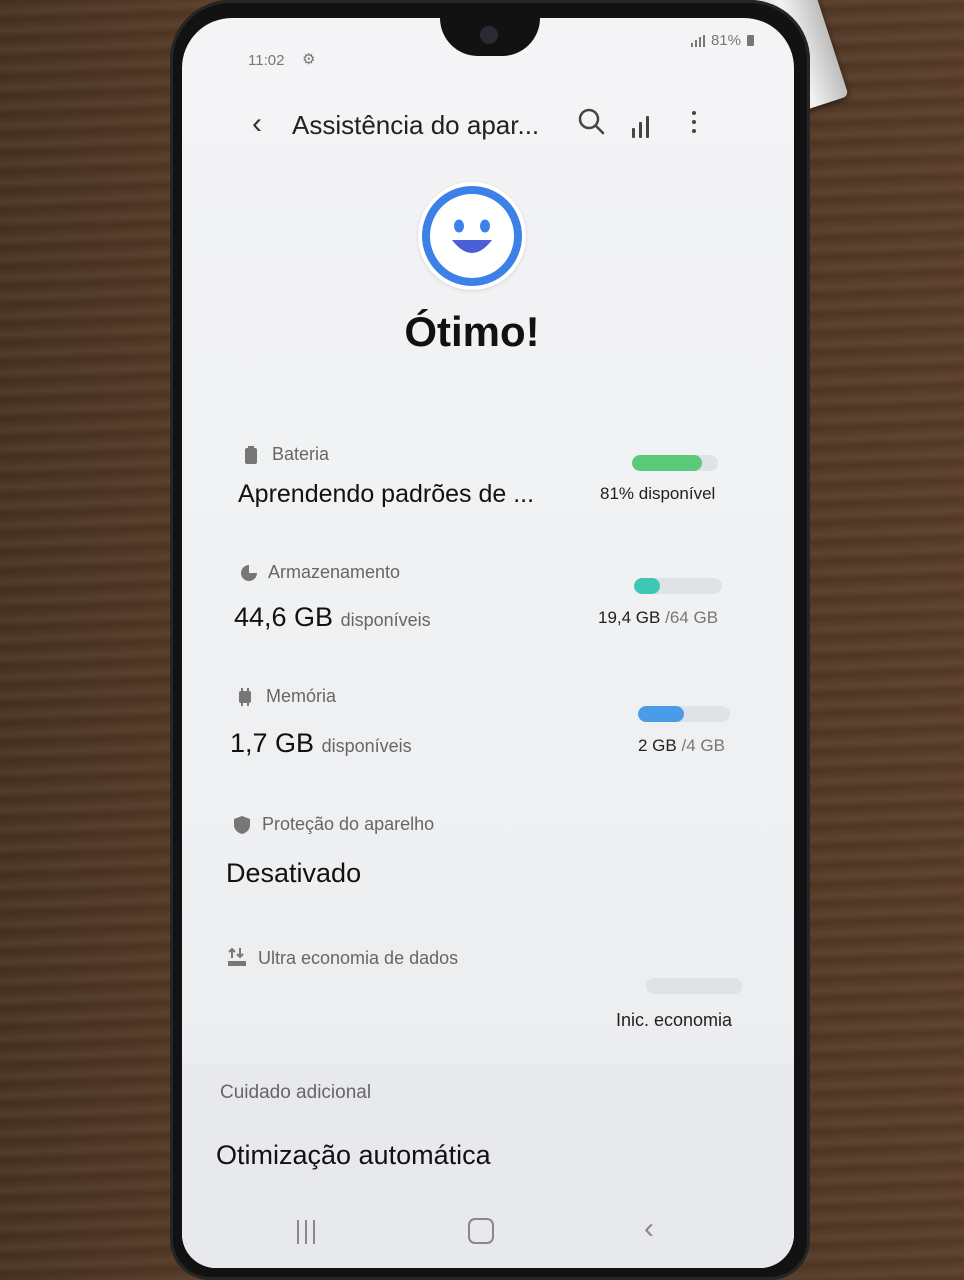 This screenshot has width=964, height=1280. What do you see at coordinates (657, 745) in the screenshot?
I see `memory-used: 2 GB` at bounding box center [657, 745].